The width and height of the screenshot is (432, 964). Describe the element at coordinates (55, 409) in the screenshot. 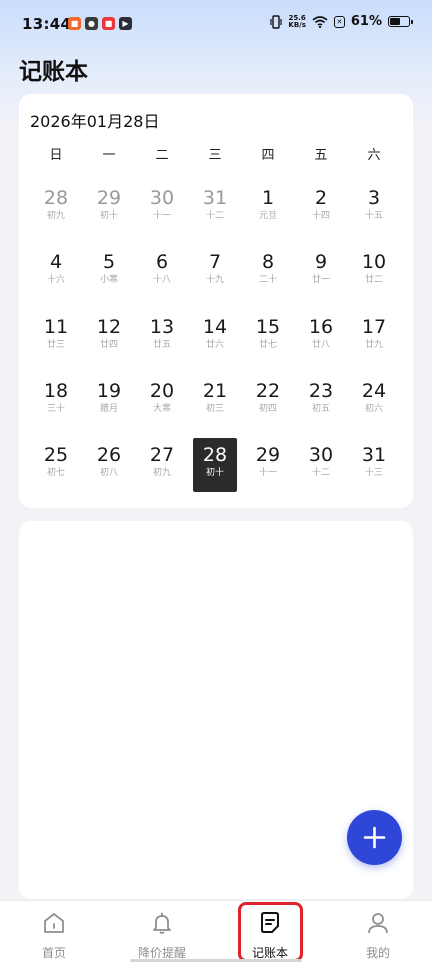

I see `lunar-date: 三十` at that location.